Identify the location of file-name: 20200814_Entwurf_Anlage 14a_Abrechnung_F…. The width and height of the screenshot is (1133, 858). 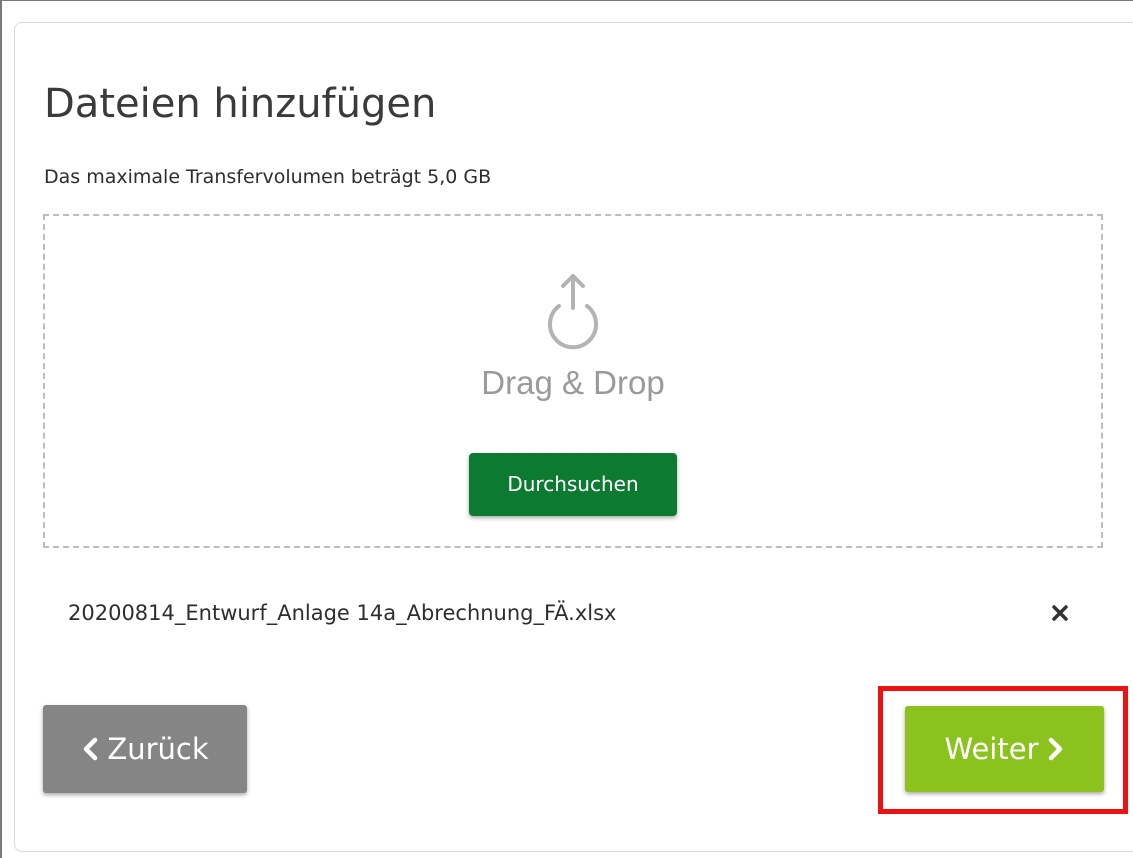
(342, 613).